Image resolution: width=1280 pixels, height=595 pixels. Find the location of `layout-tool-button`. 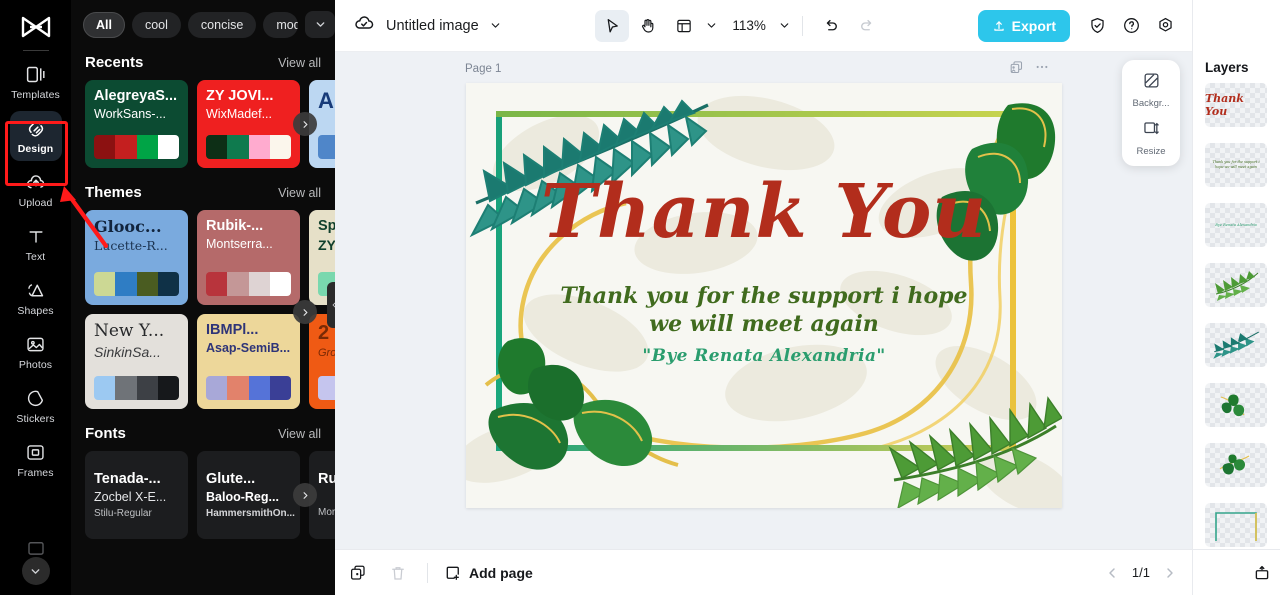

layout-tool-button is located at coordinates (684, 26).